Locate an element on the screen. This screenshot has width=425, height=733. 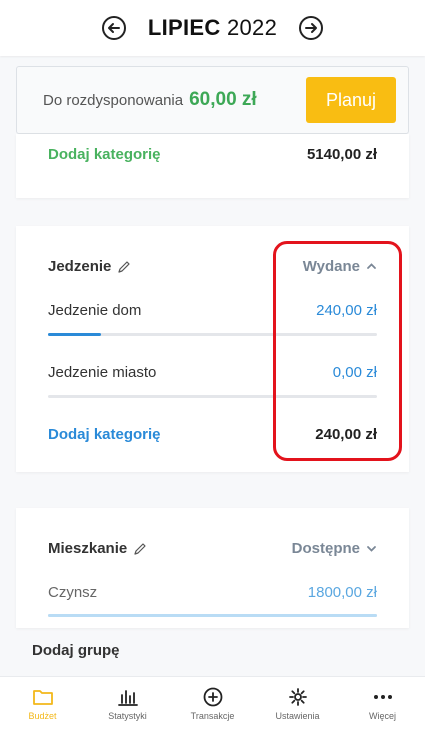
group-total: 5140,00 zł is located at coordinates (341, 154).